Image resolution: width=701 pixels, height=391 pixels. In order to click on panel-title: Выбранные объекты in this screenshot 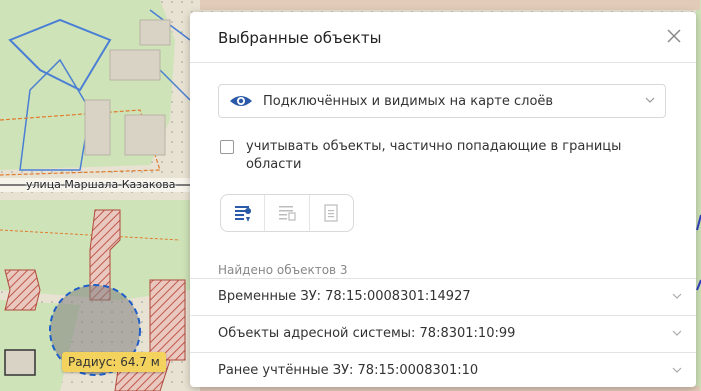, I will do `click(300, 38)`.